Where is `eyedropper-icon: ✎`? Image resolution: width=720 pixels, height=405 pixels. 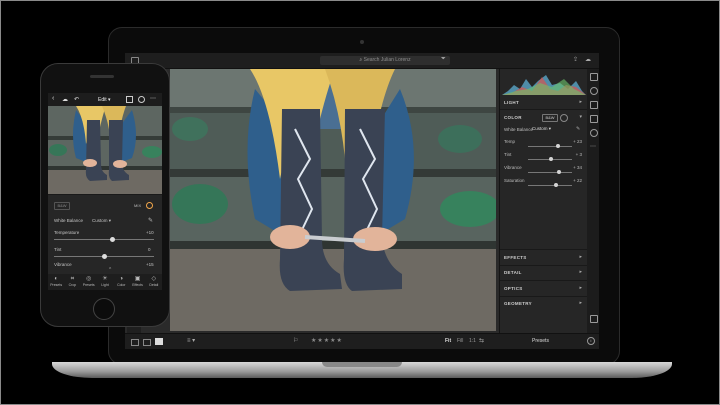 eyedropper-icon: ✎ is located at coordinates (578, 129).